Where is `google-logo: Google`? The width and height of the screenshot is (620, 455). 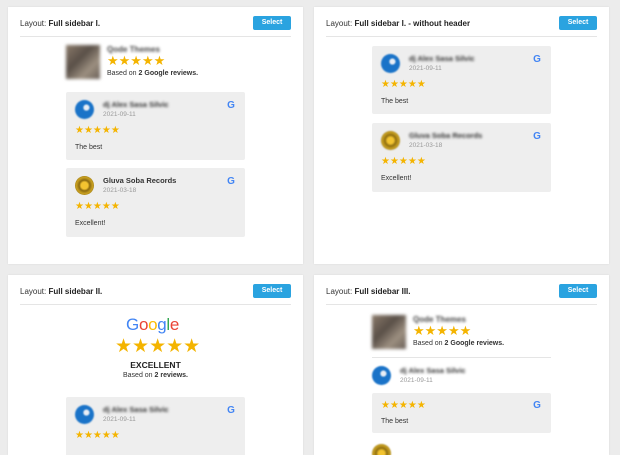 google-logo: Google is located at coordinates (152, 325).